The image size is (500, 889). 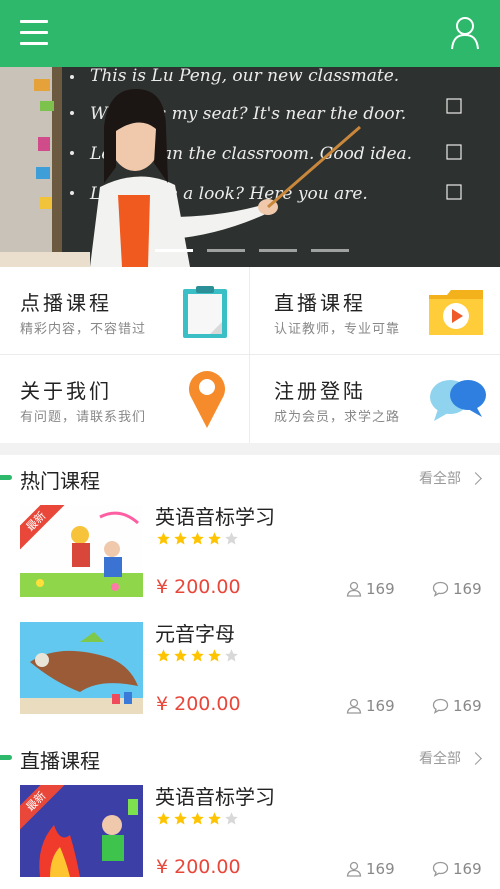 What do you see at coordinates (195, 634) in the screenshot?
I see `course-title: 元音字母` at bounding box center [195, 634].